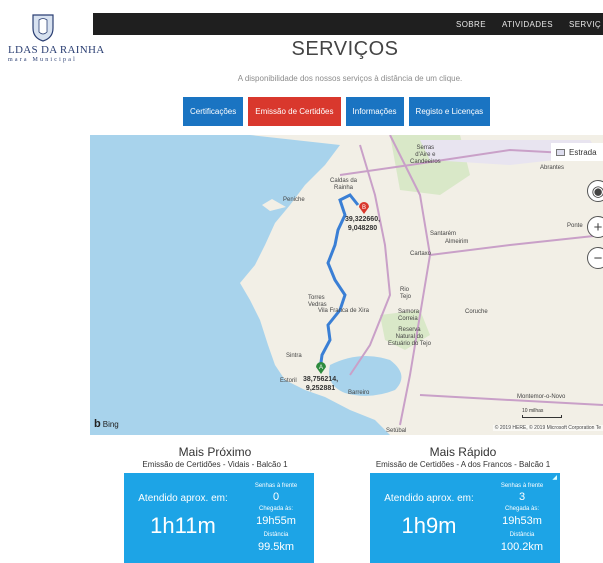 The image size is (603, 563). Describe the element at coordinates (374, 111) in the screenshot. I see `tab-informacoes: Informações` at that location.